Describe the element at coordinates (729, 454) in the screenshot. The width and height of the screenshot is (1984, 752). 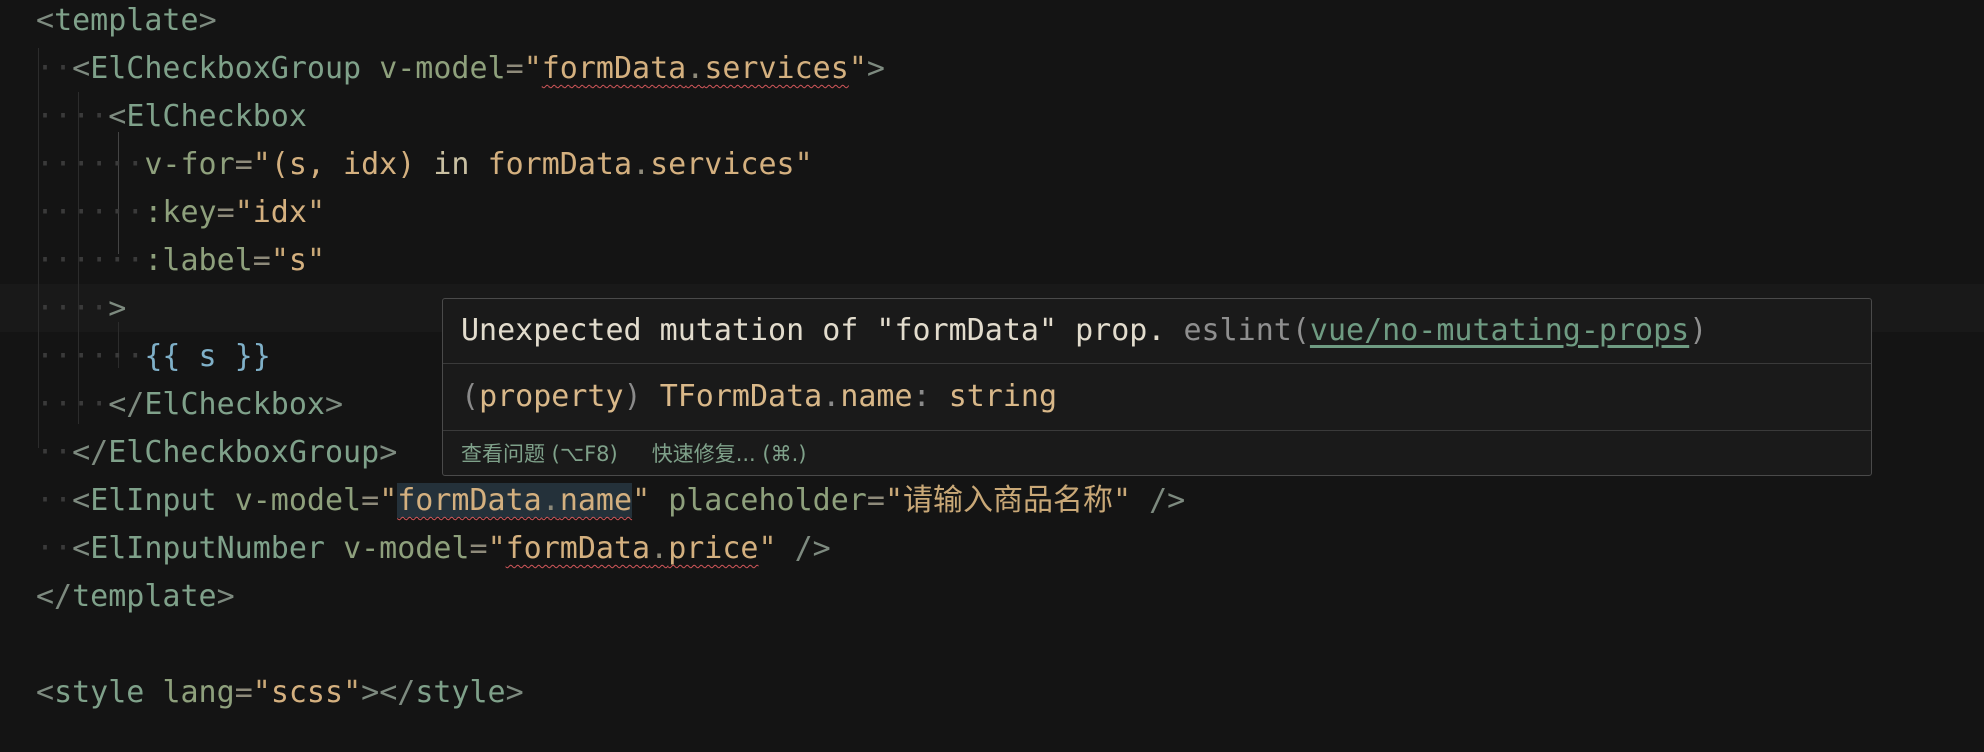
I see `quick-fix-link: 快速修复... (⌘.)` at that location.